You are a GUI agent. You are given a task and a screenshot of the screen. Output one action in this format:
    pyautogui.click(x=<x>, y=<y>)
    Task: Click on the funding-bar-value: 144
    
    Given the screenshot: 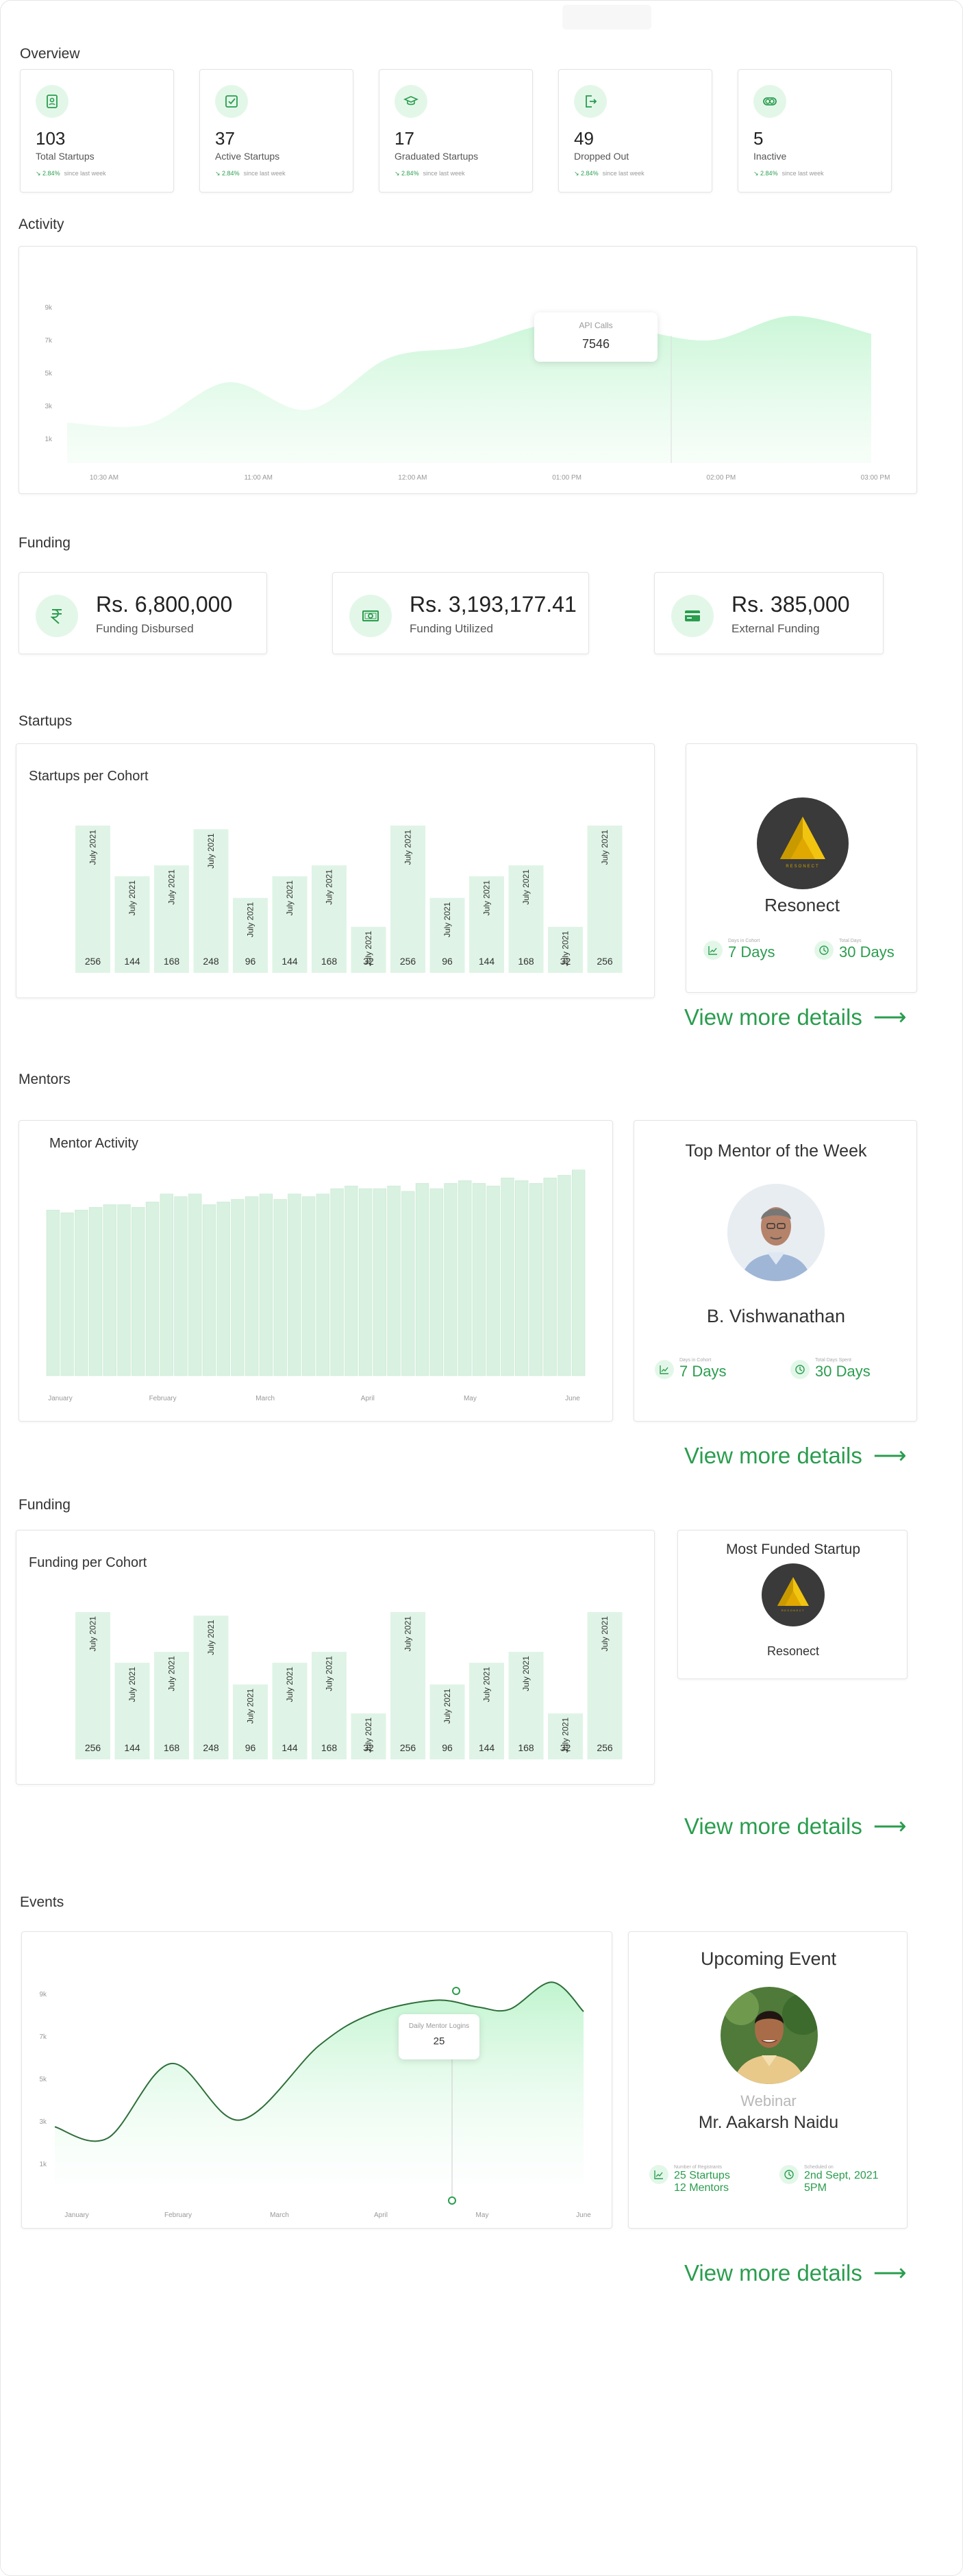 What is the action you would take?
    pyautogui.click(x=487, y=1747)
    